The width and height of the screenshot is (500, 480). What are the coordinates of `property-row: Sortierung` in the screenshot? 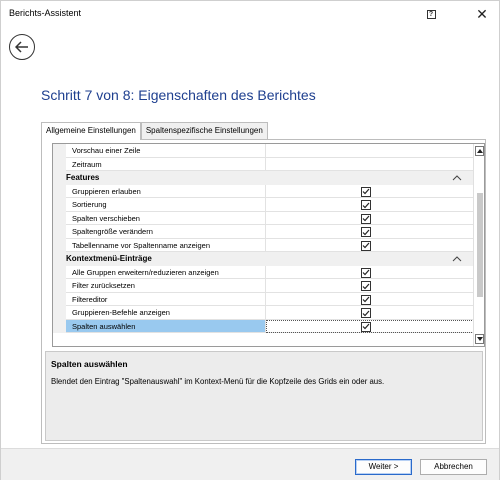 It's located at (263, 205).